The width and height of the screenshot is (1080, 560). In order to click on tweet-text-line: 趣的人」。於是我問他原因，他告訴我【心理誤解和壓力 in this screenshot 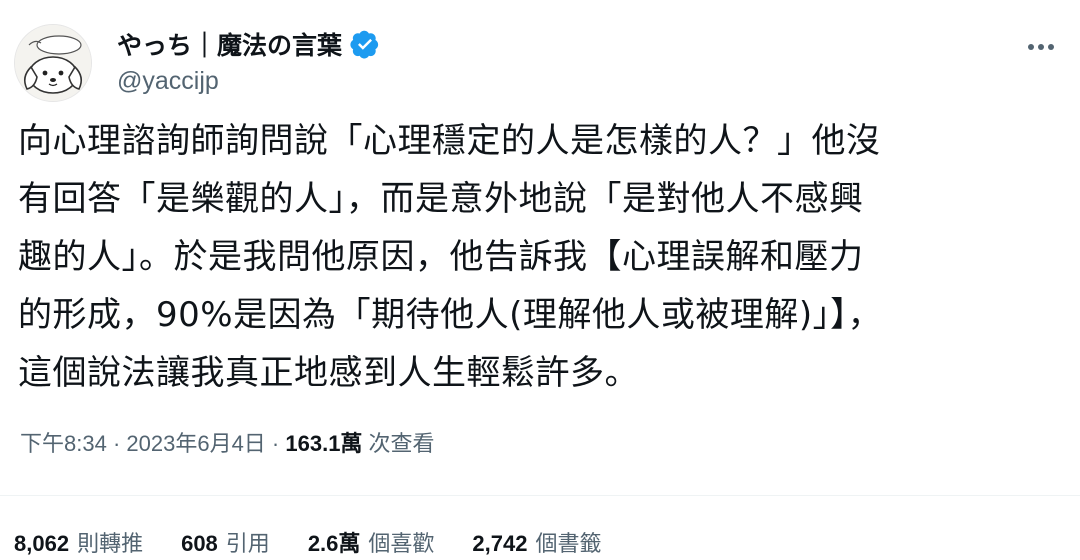, I will do `click(441, 257)`.